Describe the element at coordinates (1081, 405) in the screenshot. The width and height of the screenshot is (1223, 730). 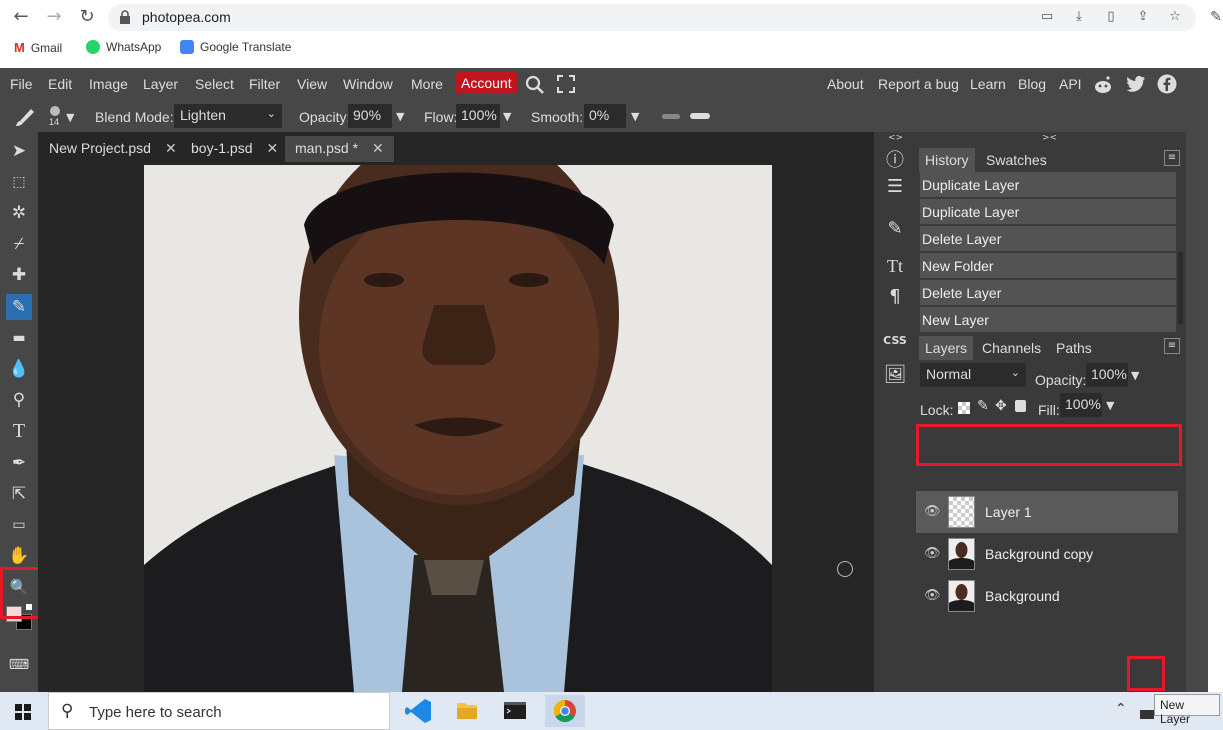
I see `fill-field: 100%` at that location.